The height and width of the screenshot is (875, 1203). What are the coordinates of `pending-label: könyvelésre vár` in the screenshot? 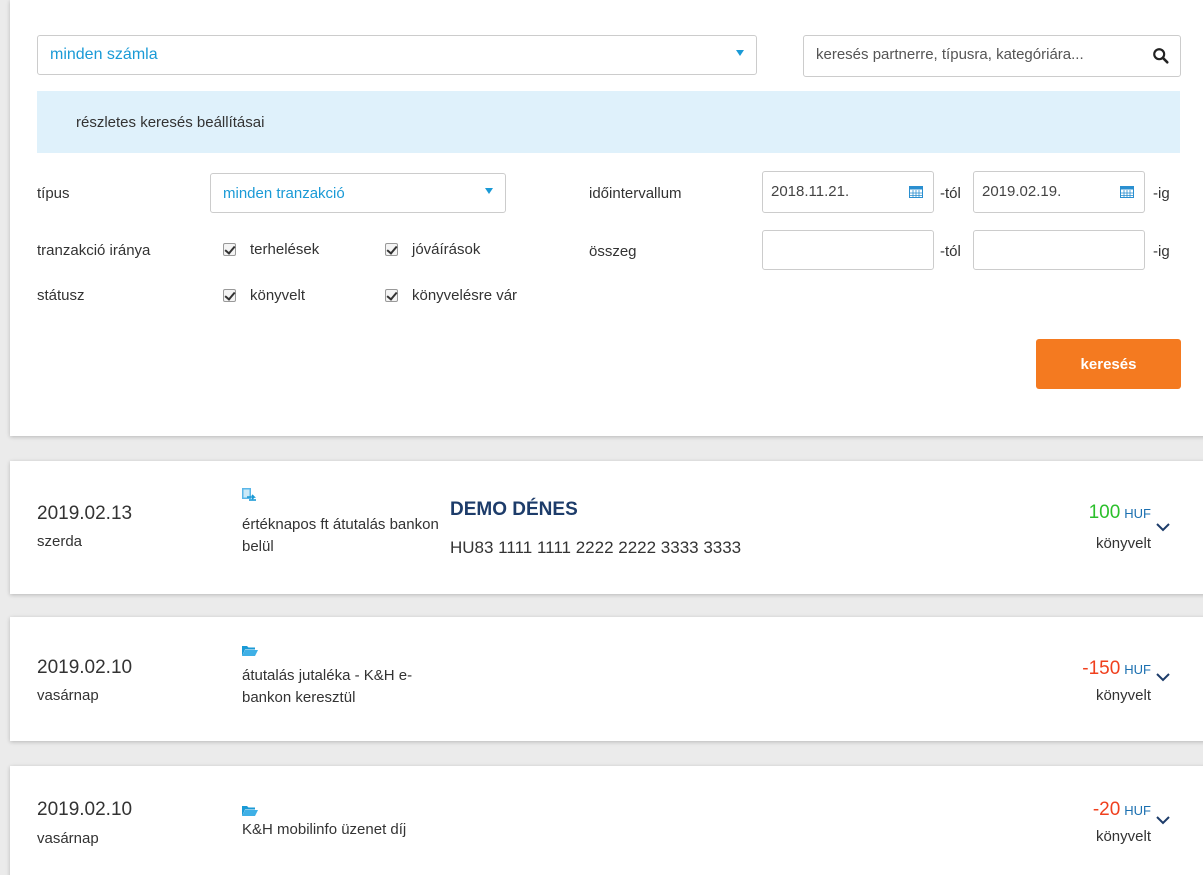 It's located at (465, 295).